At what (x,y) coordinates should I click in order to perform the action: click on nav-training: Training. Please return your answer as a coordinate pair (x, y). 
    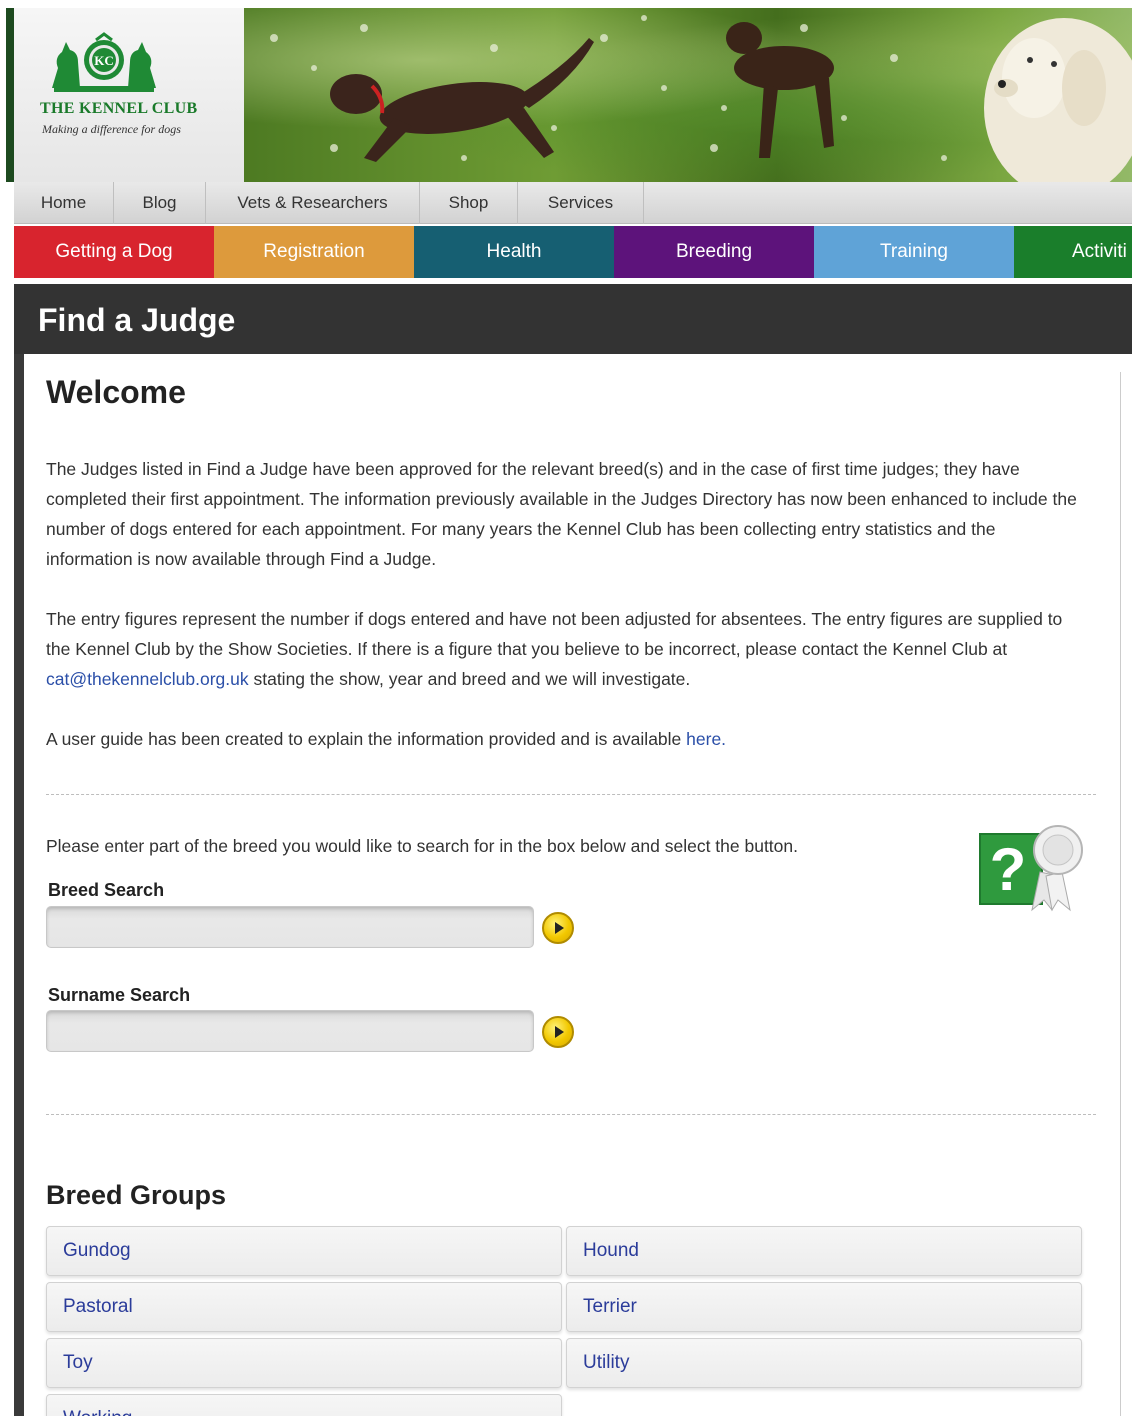
    Looking at the image, I should click on (914, 252).